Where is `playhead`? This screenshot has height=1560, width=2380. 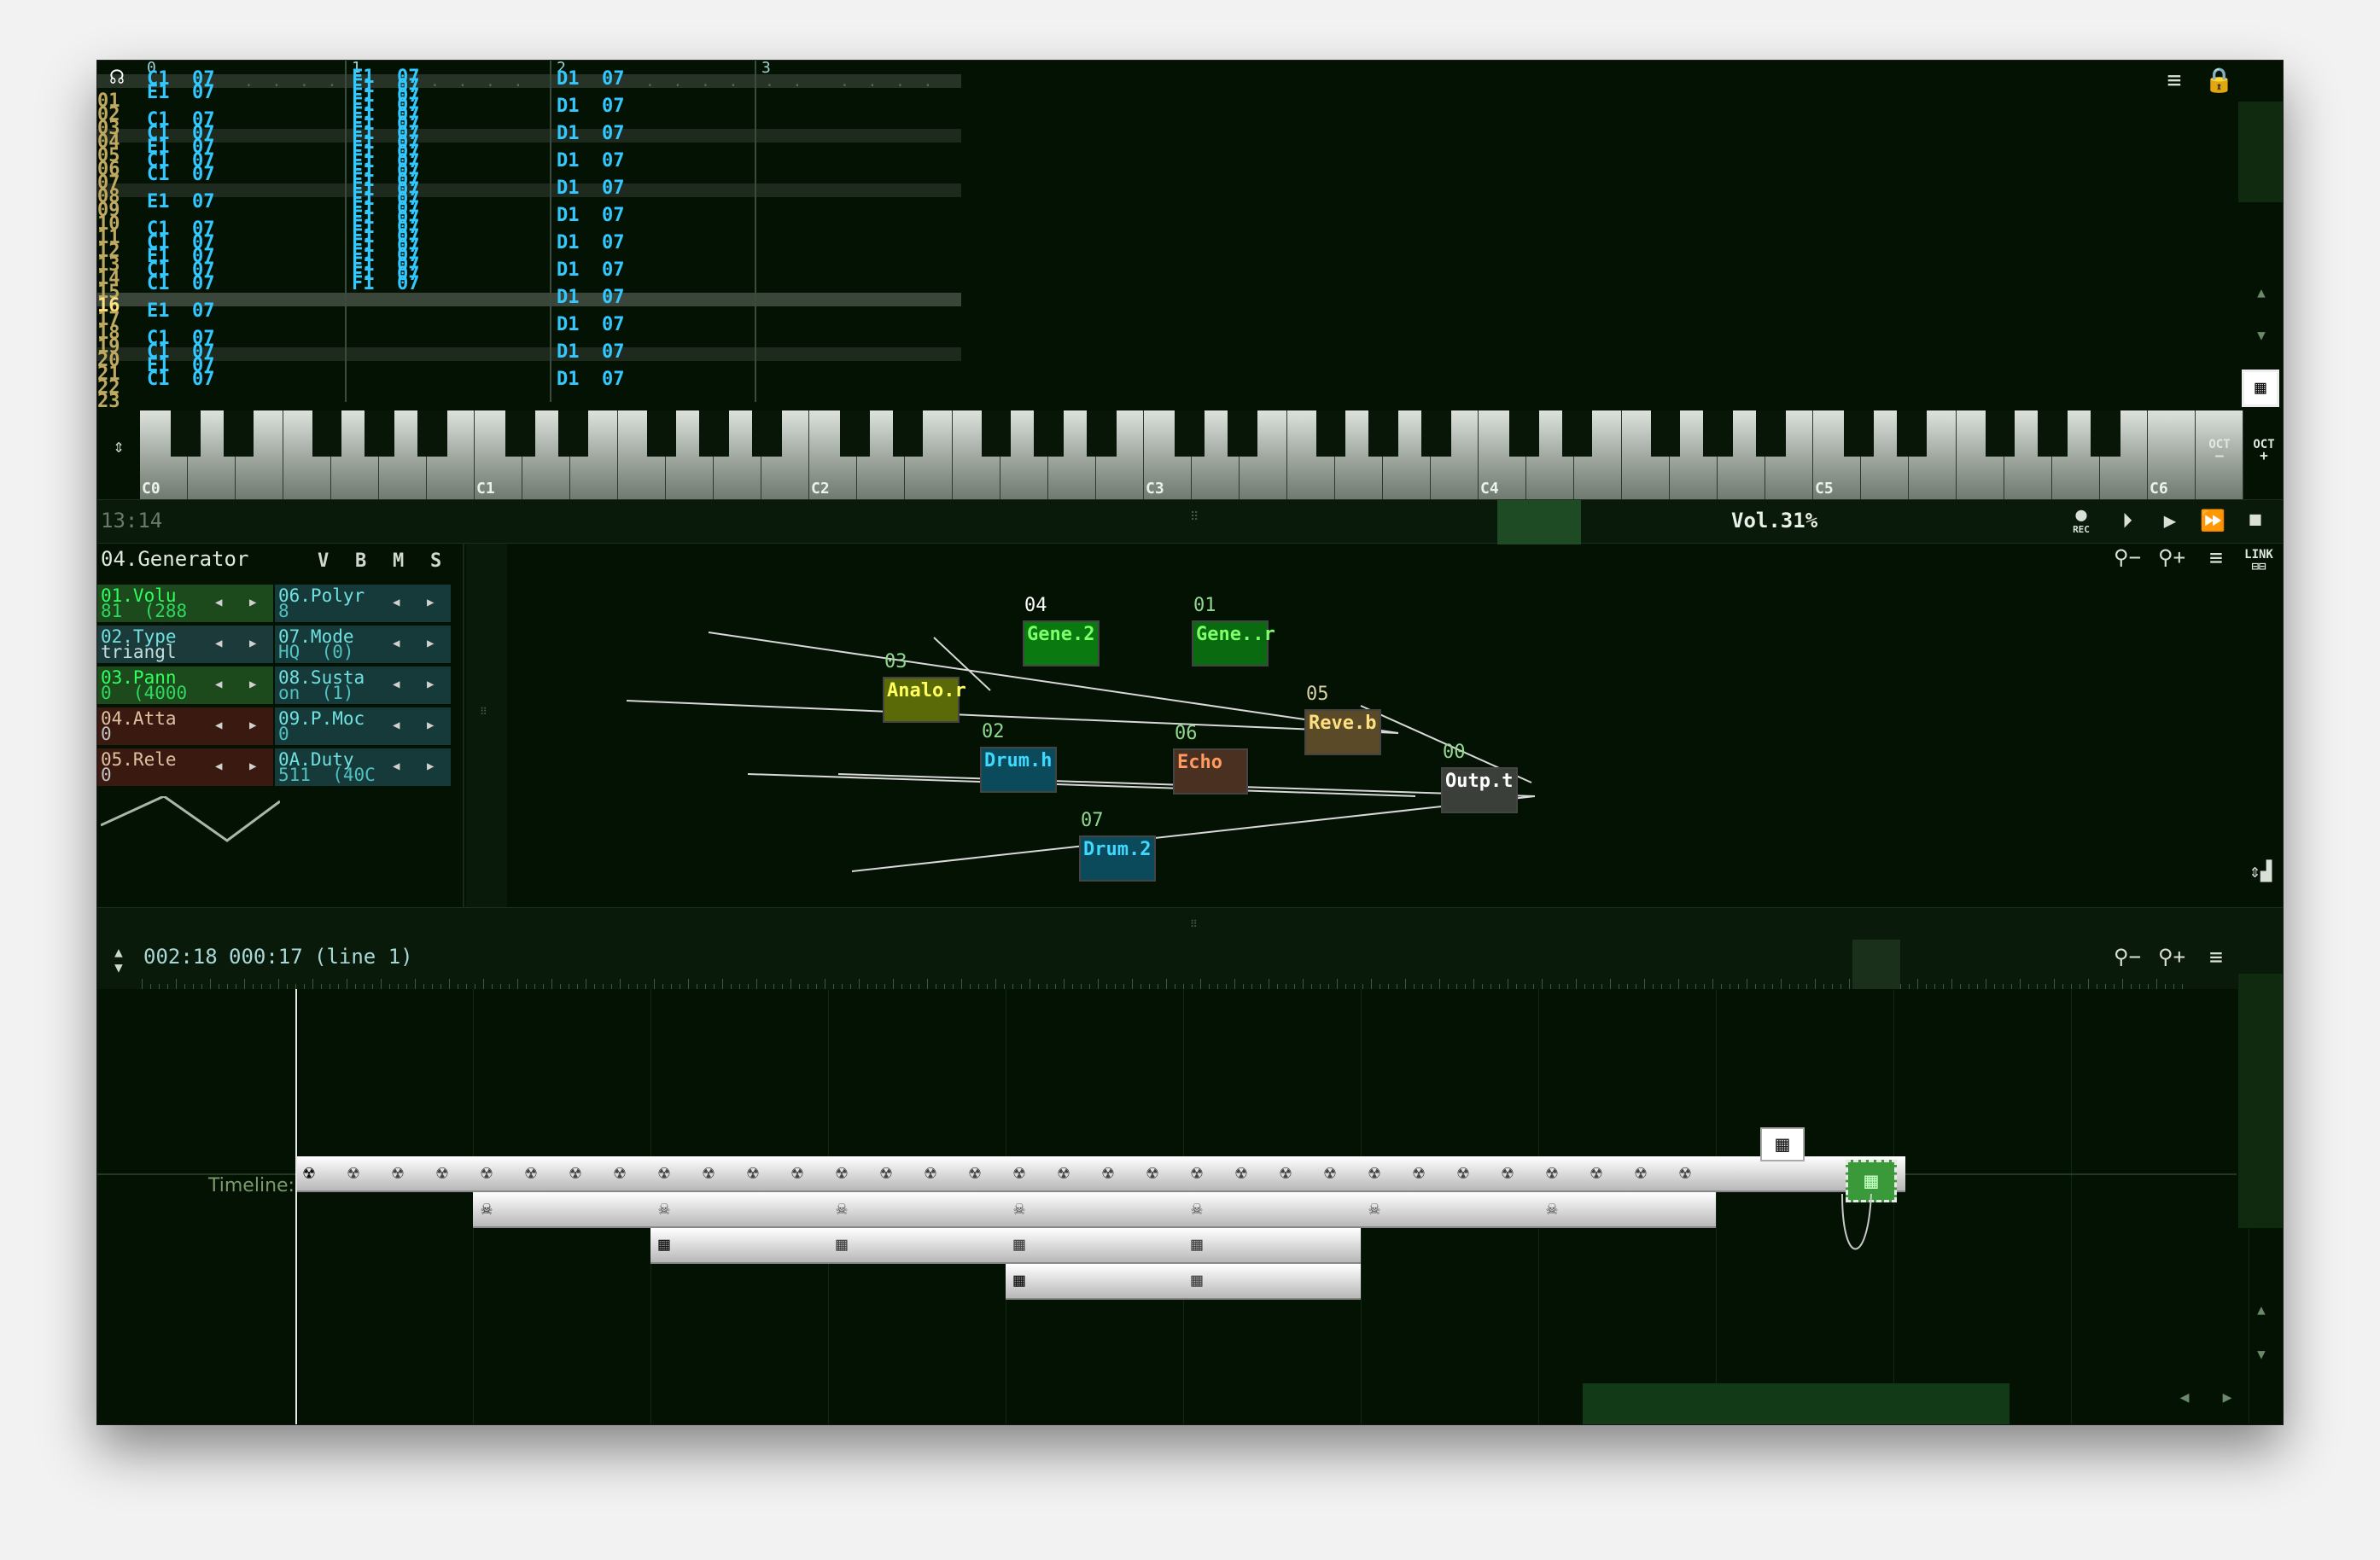
playhead is located at coordinates (296, 1207).